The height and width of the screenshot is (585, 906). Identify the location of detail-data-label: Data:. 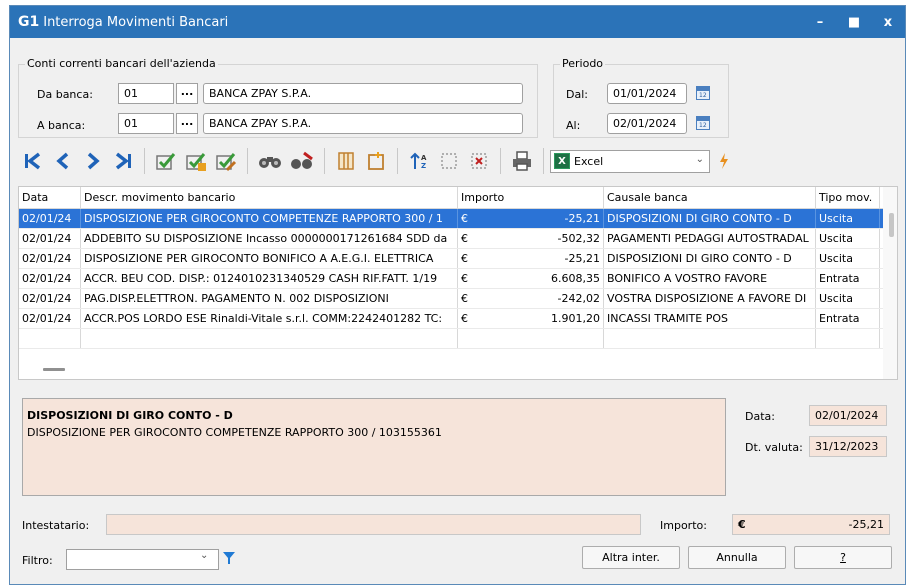
(760, 416).